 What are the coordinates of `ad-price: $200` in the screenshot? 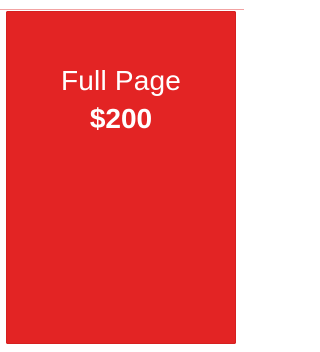 It's located at (121, 118).